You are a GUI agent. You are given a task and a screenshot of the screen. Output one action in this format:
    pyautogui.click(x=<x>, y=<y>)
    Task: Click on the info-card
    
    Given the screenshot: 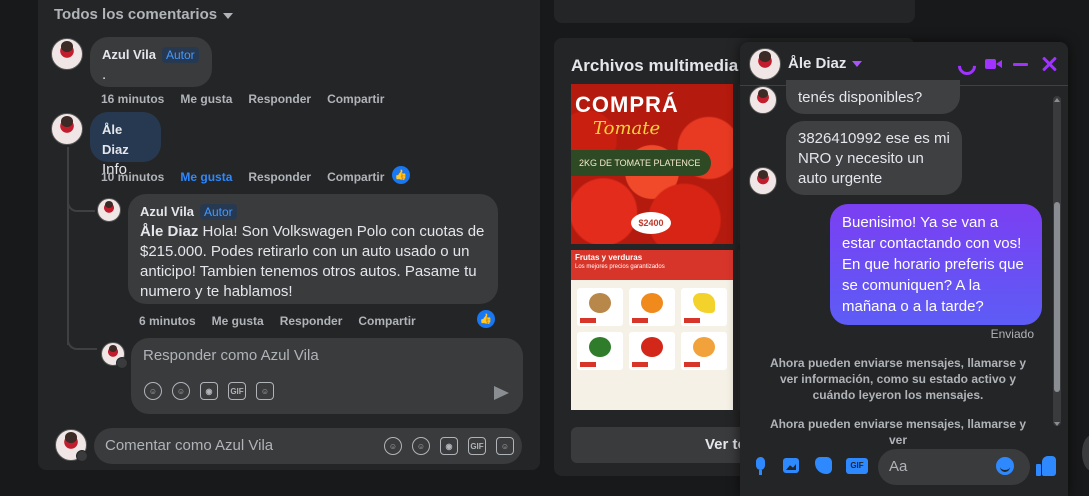 What is the action you would take?
    pyautogui.click(x=734, y=11)
    